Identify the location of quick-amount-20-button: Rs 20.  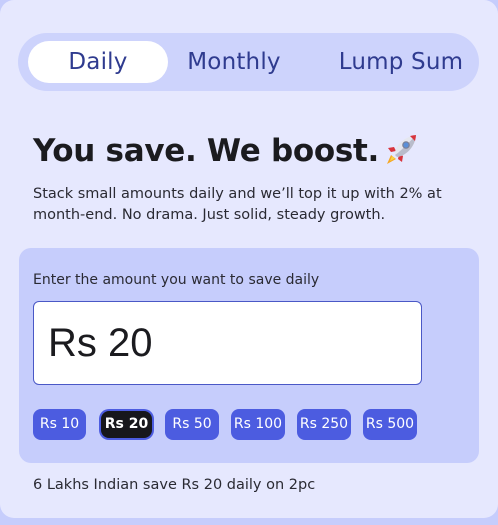
(126, 424).